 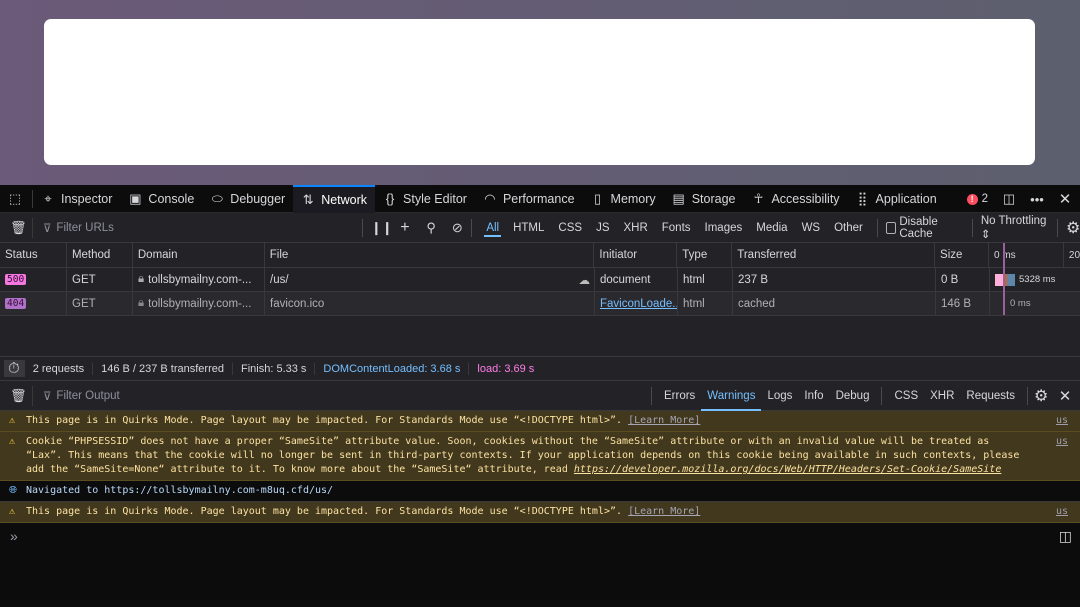 I want to click on dock-icon: ◫, so click(x=1009, y=199).